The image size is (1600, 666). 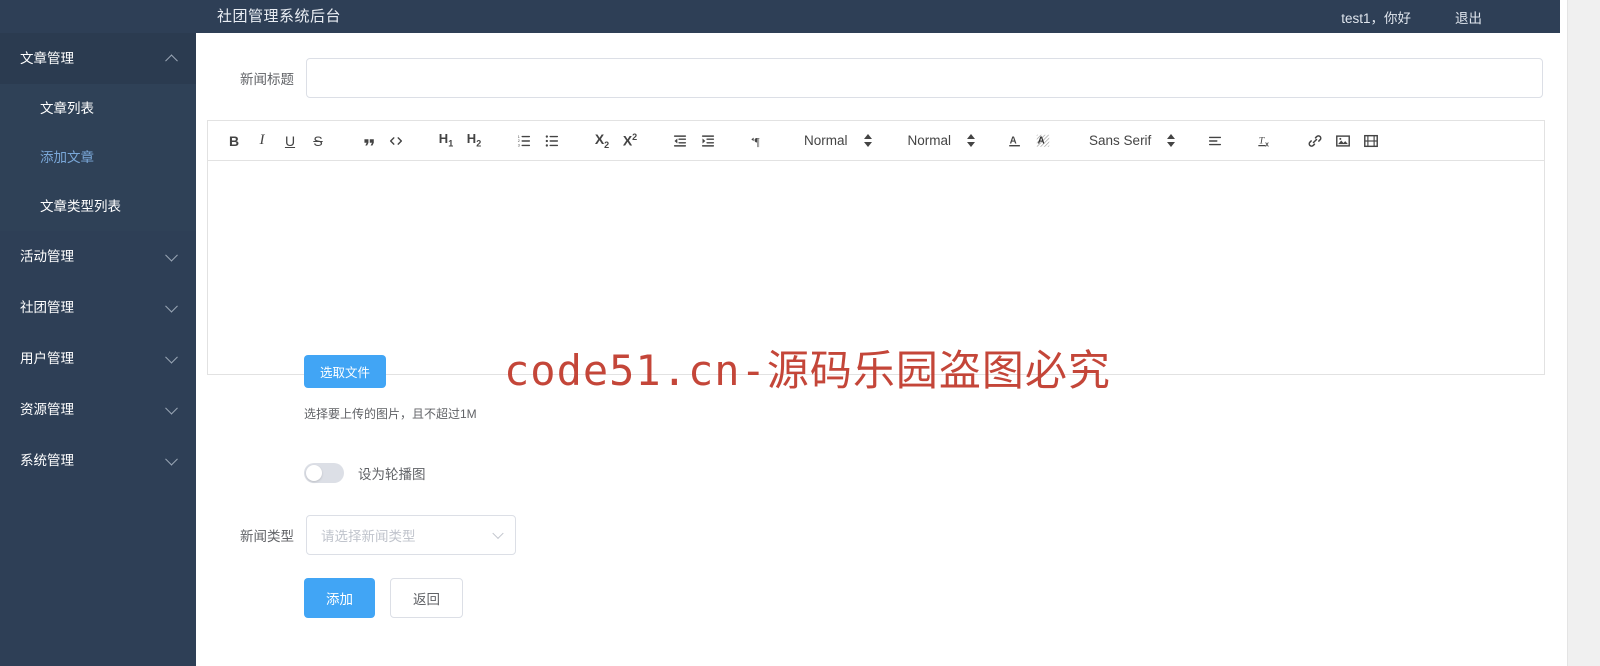 I want to click on toolbar-group-clean: T x, so click(x=1265, y=141).